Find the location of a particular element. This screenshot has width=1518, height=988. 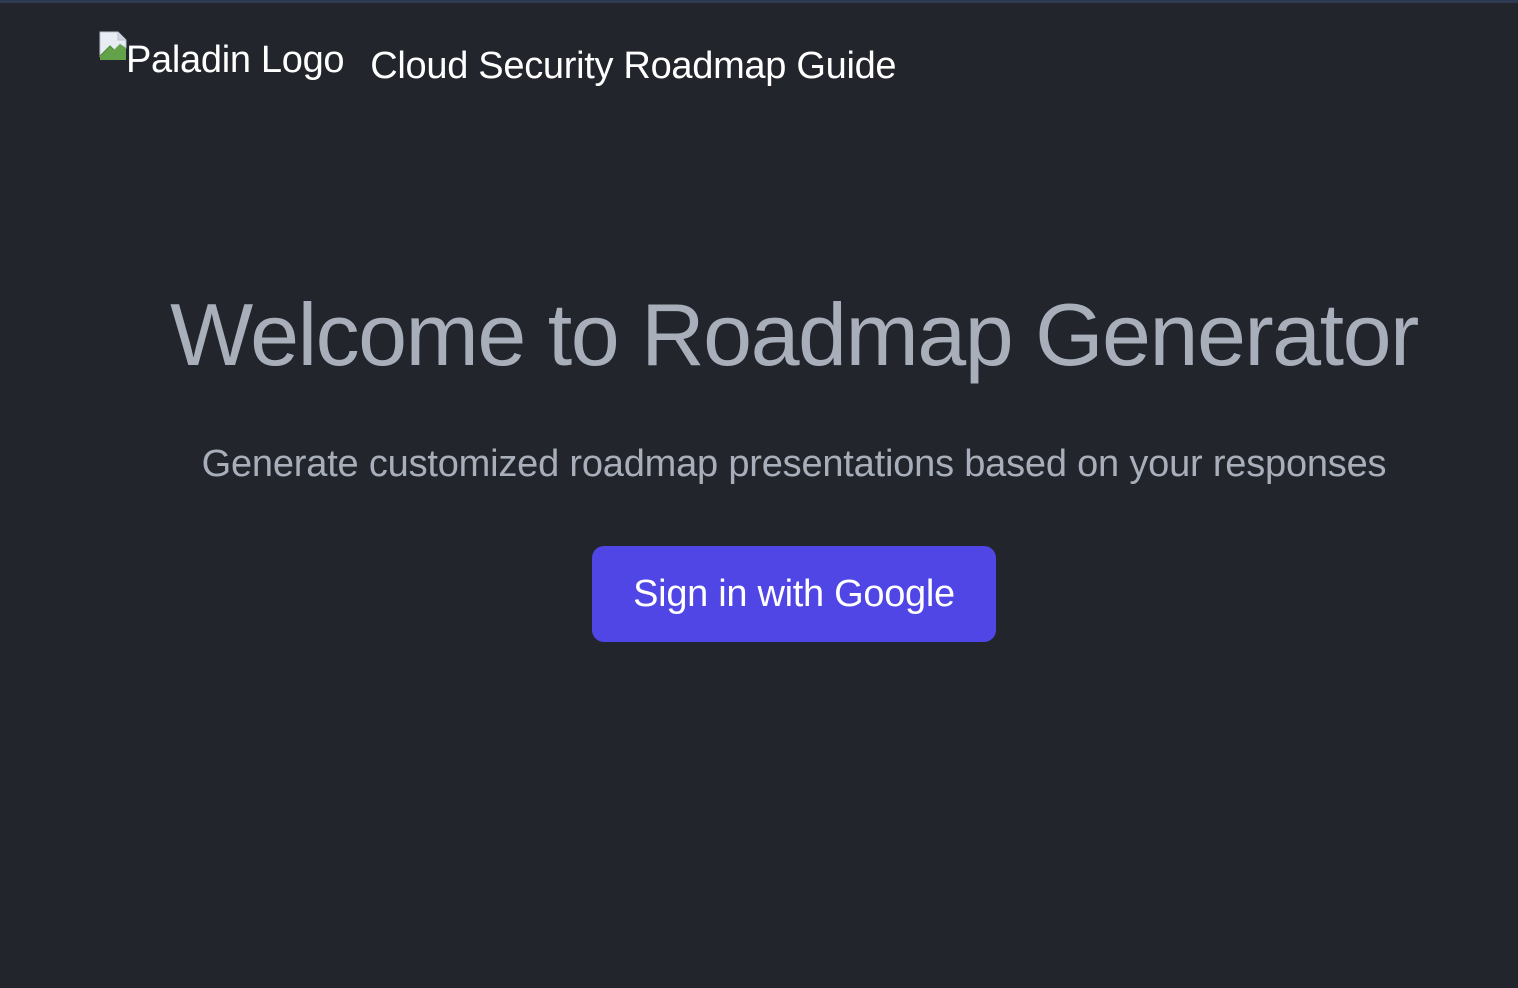

page-title: Welcome to Roadmap Generator is located at coordinates (794, 334).